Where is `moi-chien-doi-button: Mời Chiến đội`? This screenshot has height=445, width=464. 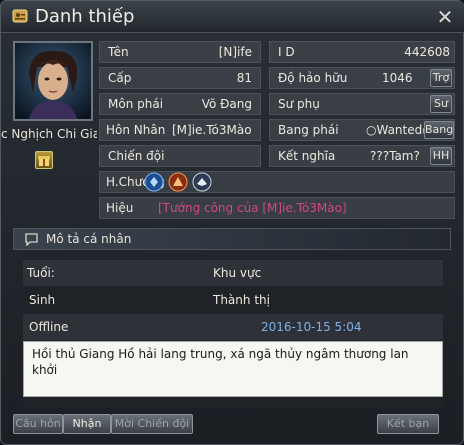
moi-chien-doi-button: Mời Chiến đội is located at coordinates (152, 424).